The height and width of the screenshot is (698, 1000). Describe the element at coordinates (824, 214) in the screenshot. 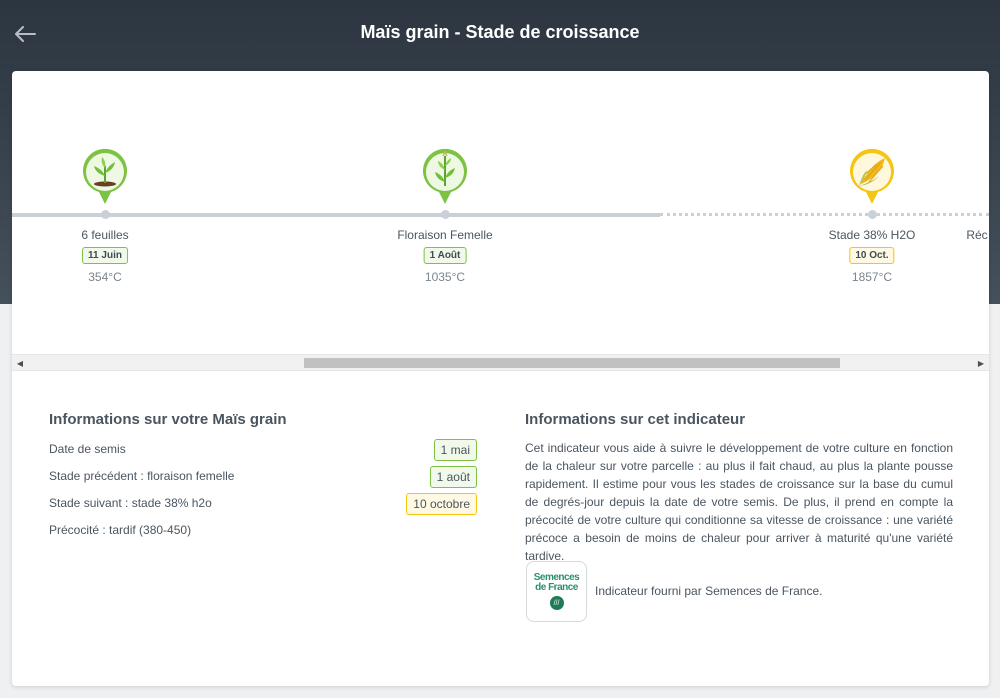

I see `timeline-future-line` at that location.